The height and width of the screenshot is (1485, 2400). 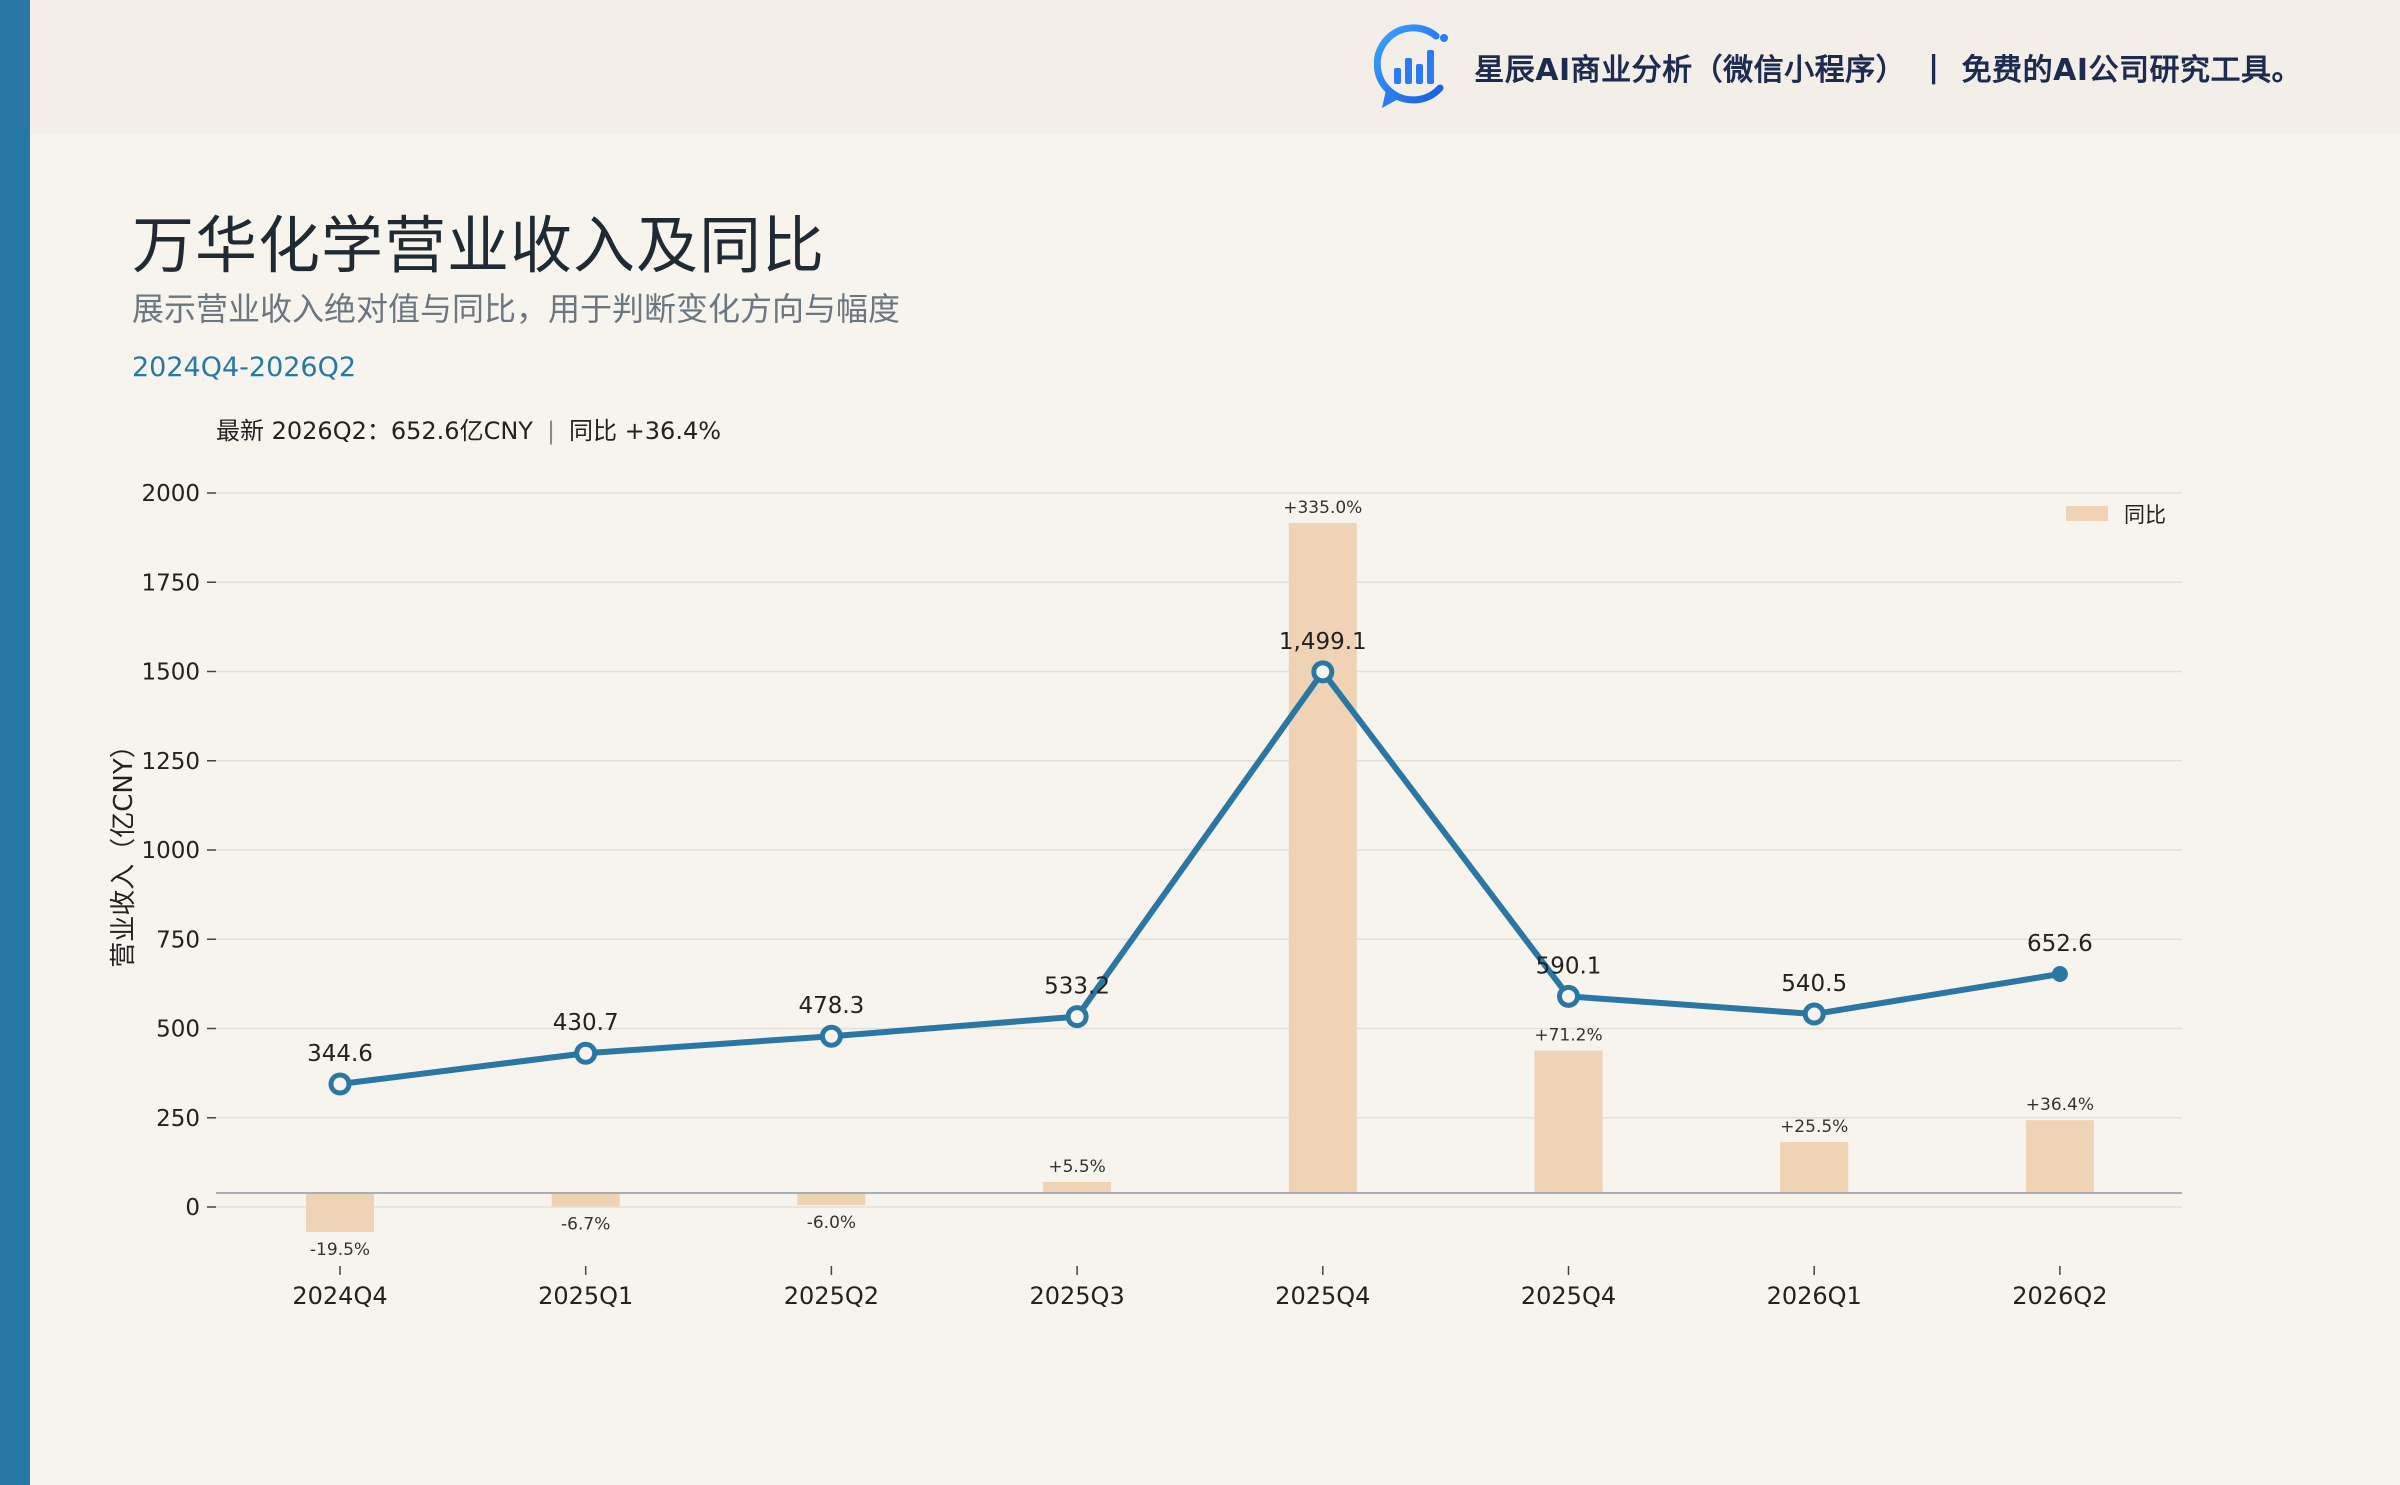 I want to click on yoy-bar-label: -19.5%, so click(x=340, y=1250).